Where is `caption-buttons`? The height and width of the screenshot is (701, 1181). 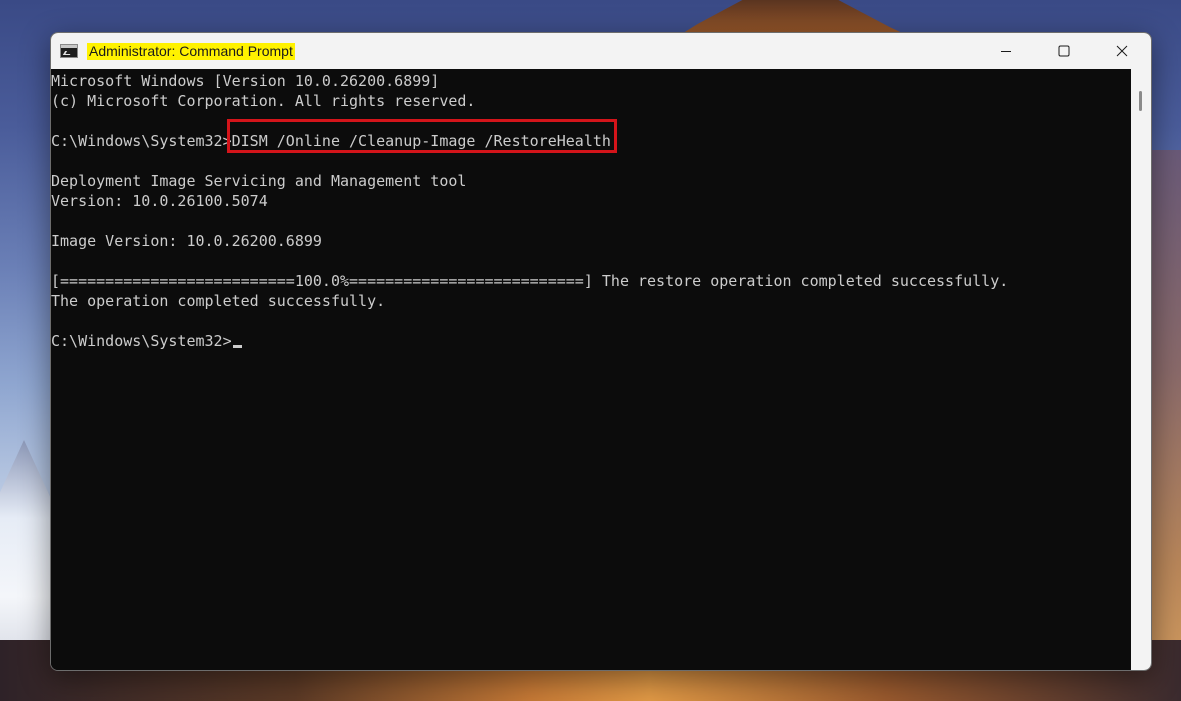 caption-buttons is located at coordinates (1064, 51).